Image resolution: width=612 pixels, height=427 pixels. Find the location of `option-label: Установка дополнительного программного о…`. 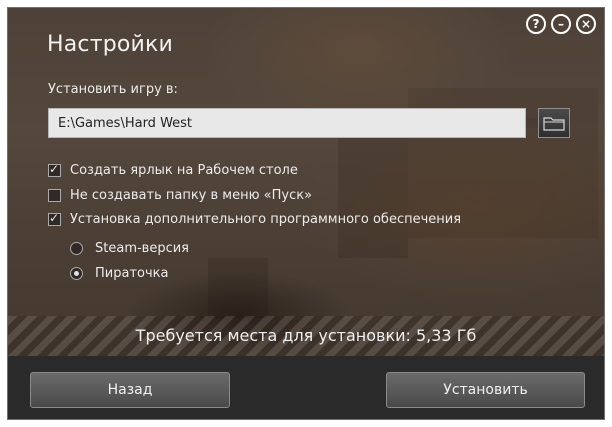

option-label: Установка дополнительного программного о… is located at coordinates (266, 219).